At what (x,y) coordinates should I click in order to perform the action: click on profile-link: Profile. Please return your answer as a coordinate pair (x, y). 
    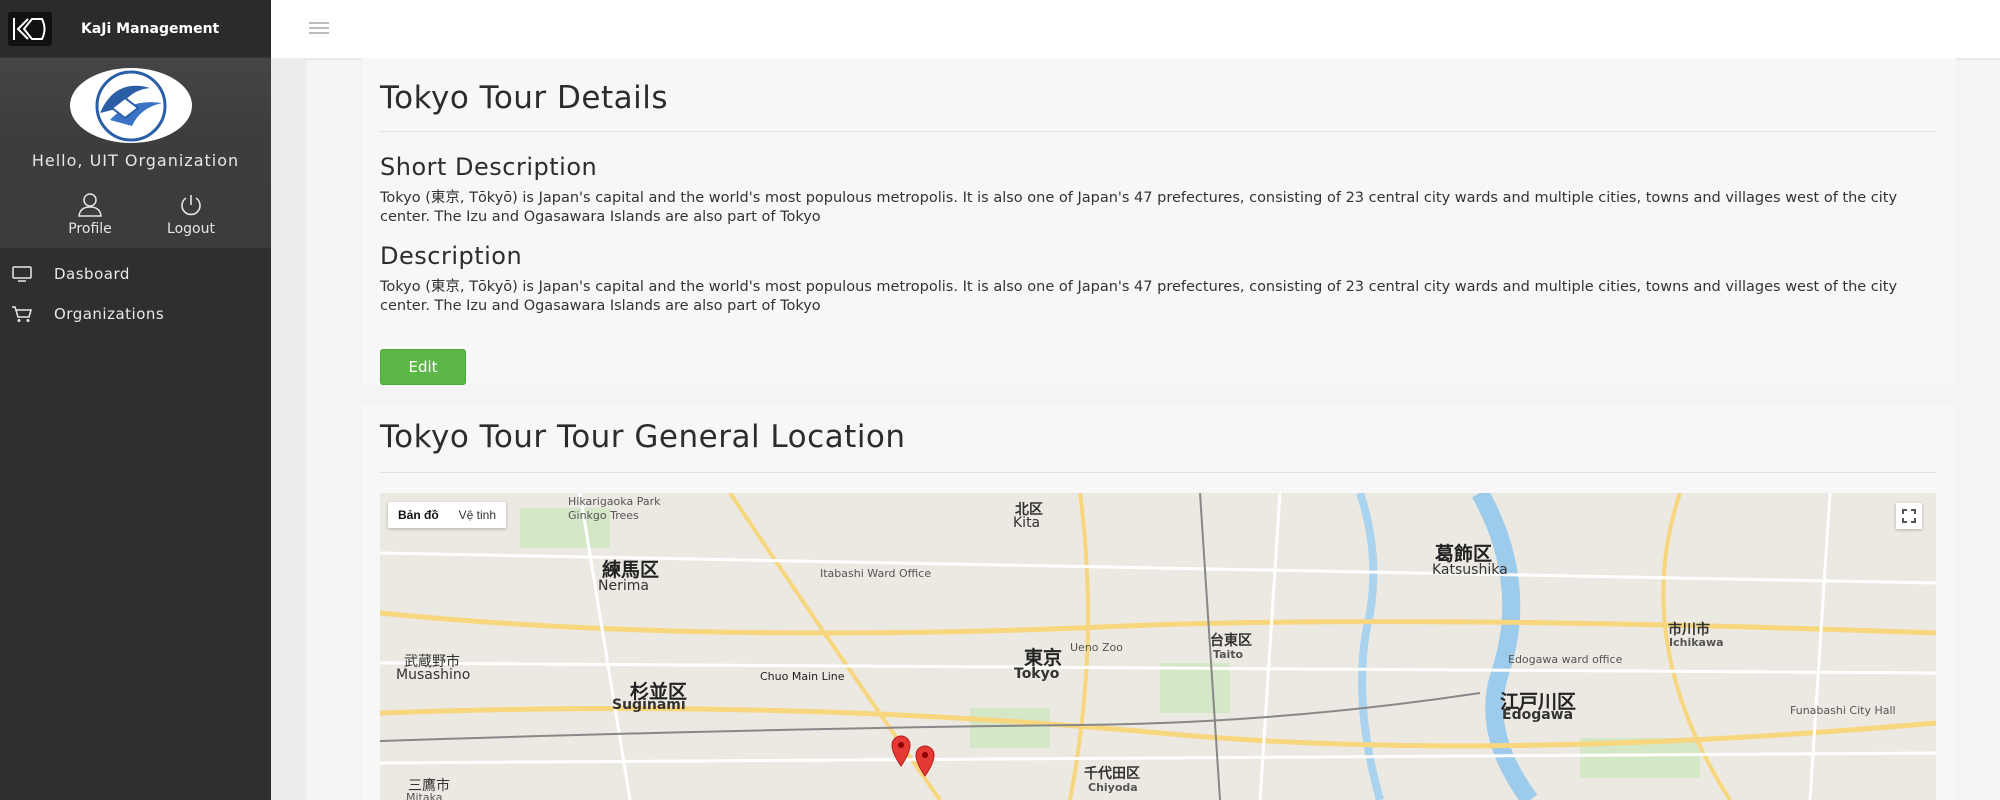
    Looking at the image, I should click on (90, 215).